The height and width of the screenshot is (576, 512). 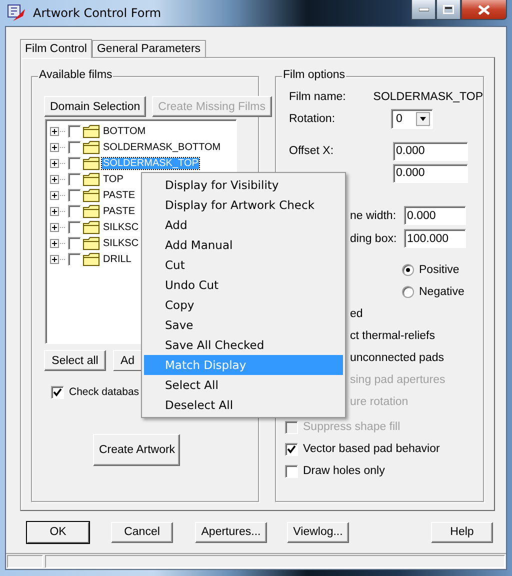 I want to click on radio-label: Positive, so click(x=439, y=270).